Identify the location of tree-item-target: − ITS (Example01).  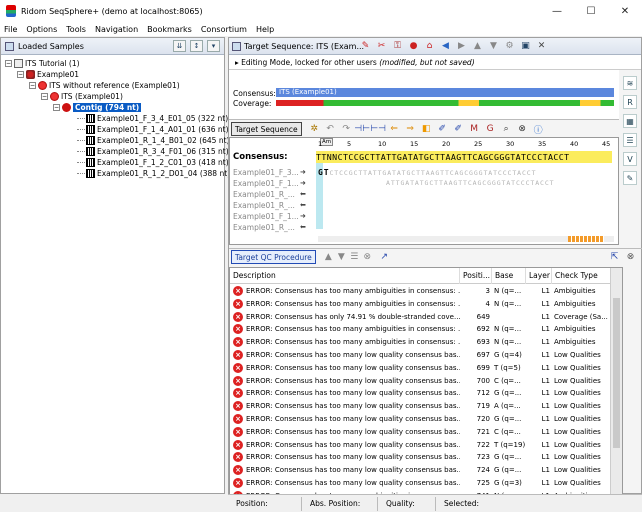
(82, 96).